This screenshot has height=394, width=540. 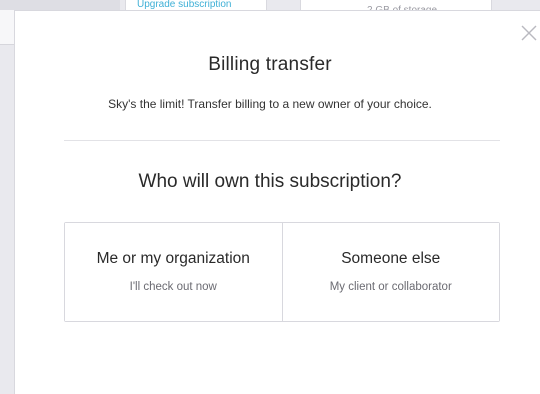 What do you see at coordinates (270, 181) in the screenshot?
I see `ownership-question: Who will own this subscription?` at bounding box center [270, 181].